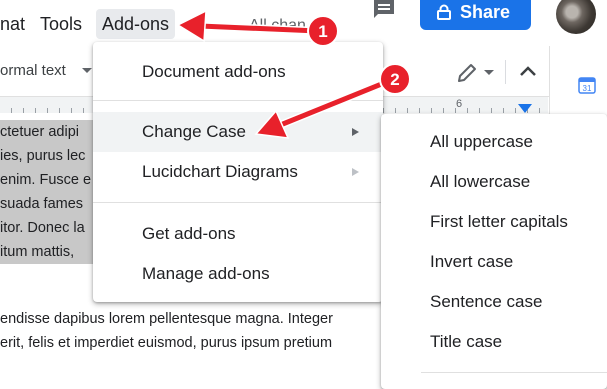  What do you see at coordinates (444, 12) in the screenshot?
I see `lock-icon` at bounding box center [444, 12].